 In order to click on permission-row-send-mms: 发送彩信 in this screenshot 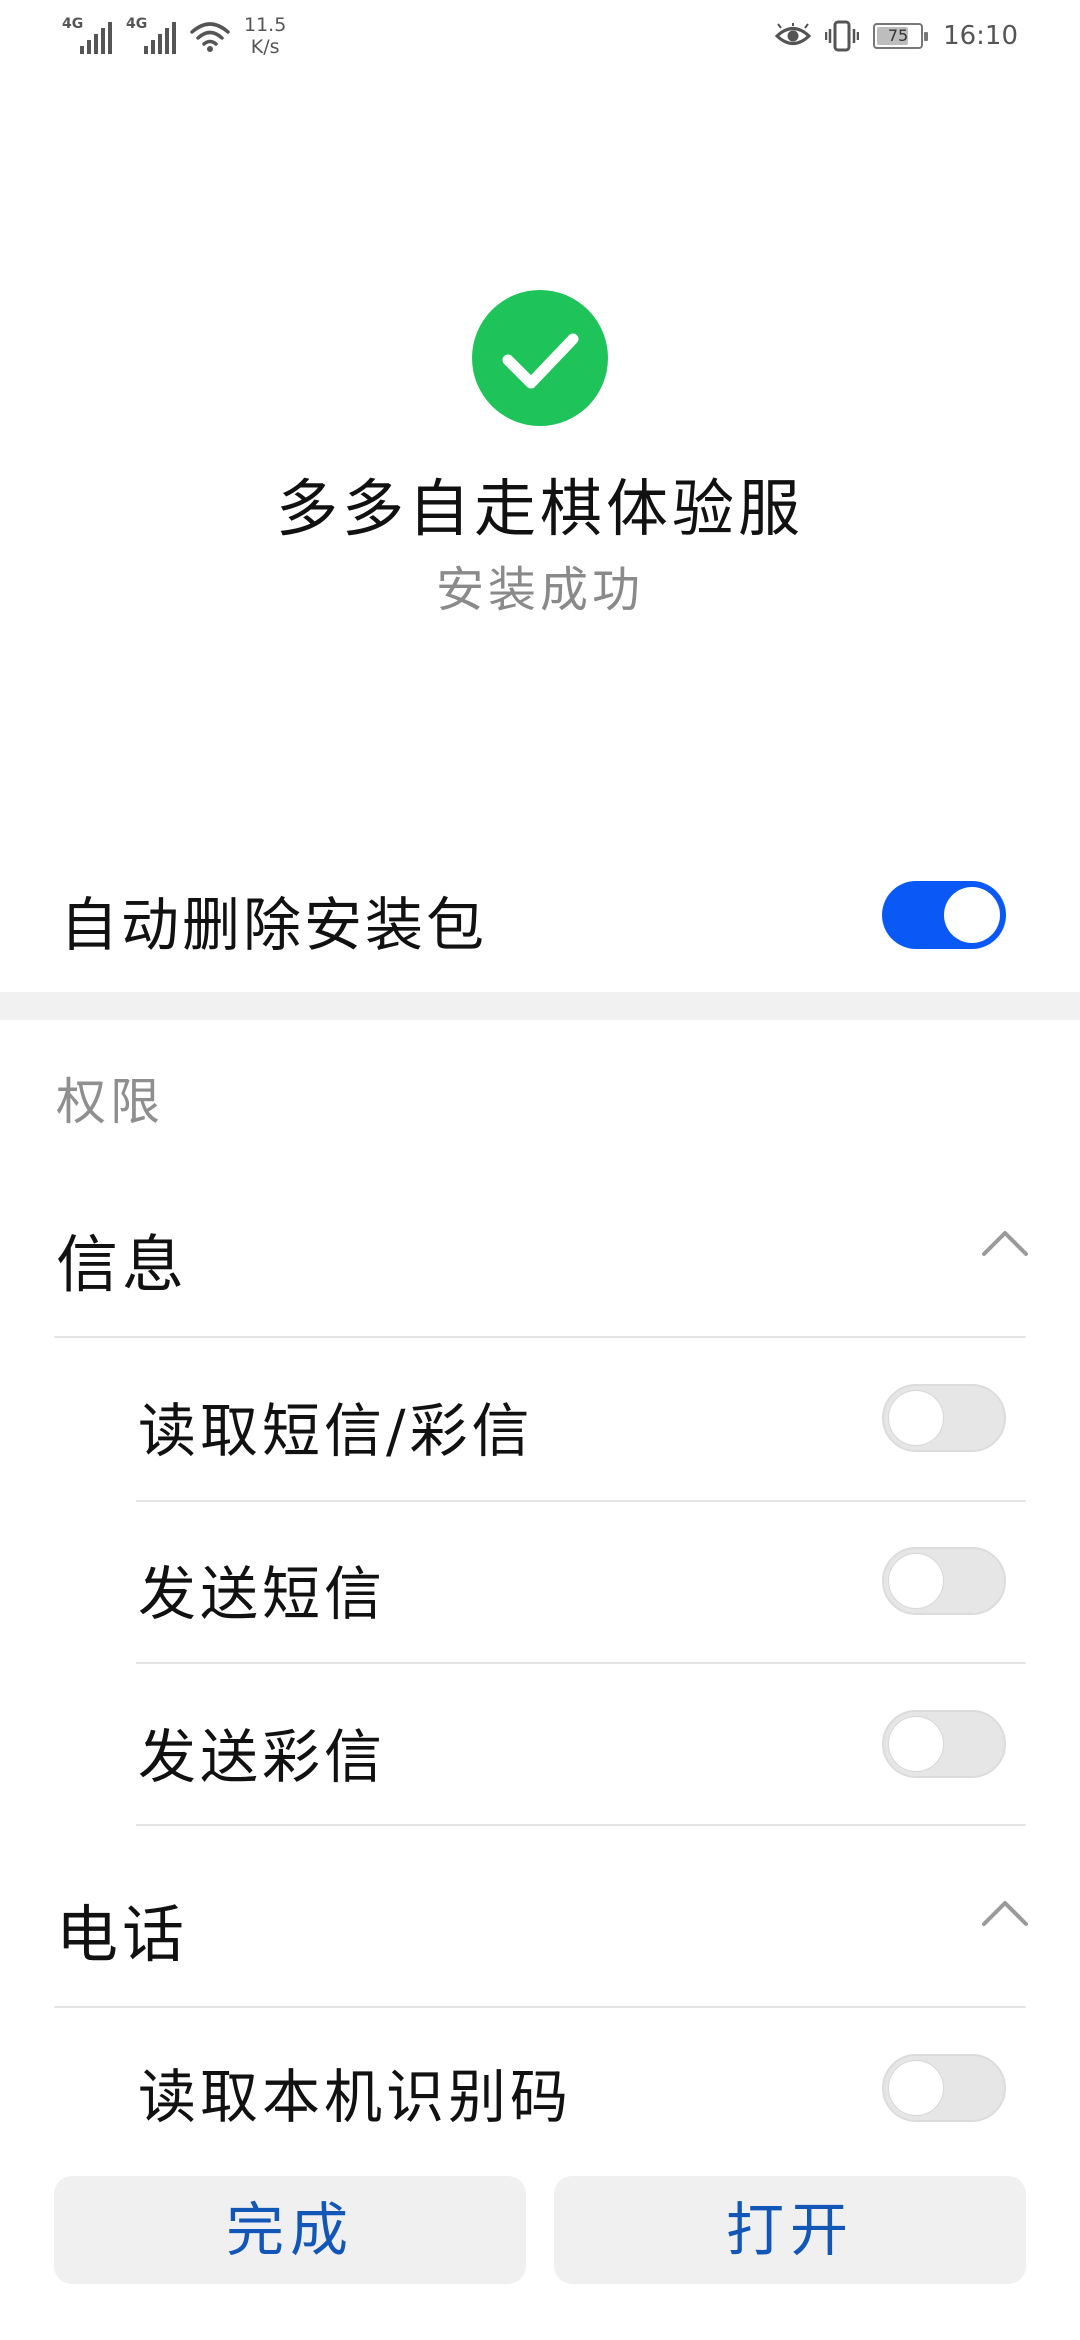, I will do `click(540, 1745)`.